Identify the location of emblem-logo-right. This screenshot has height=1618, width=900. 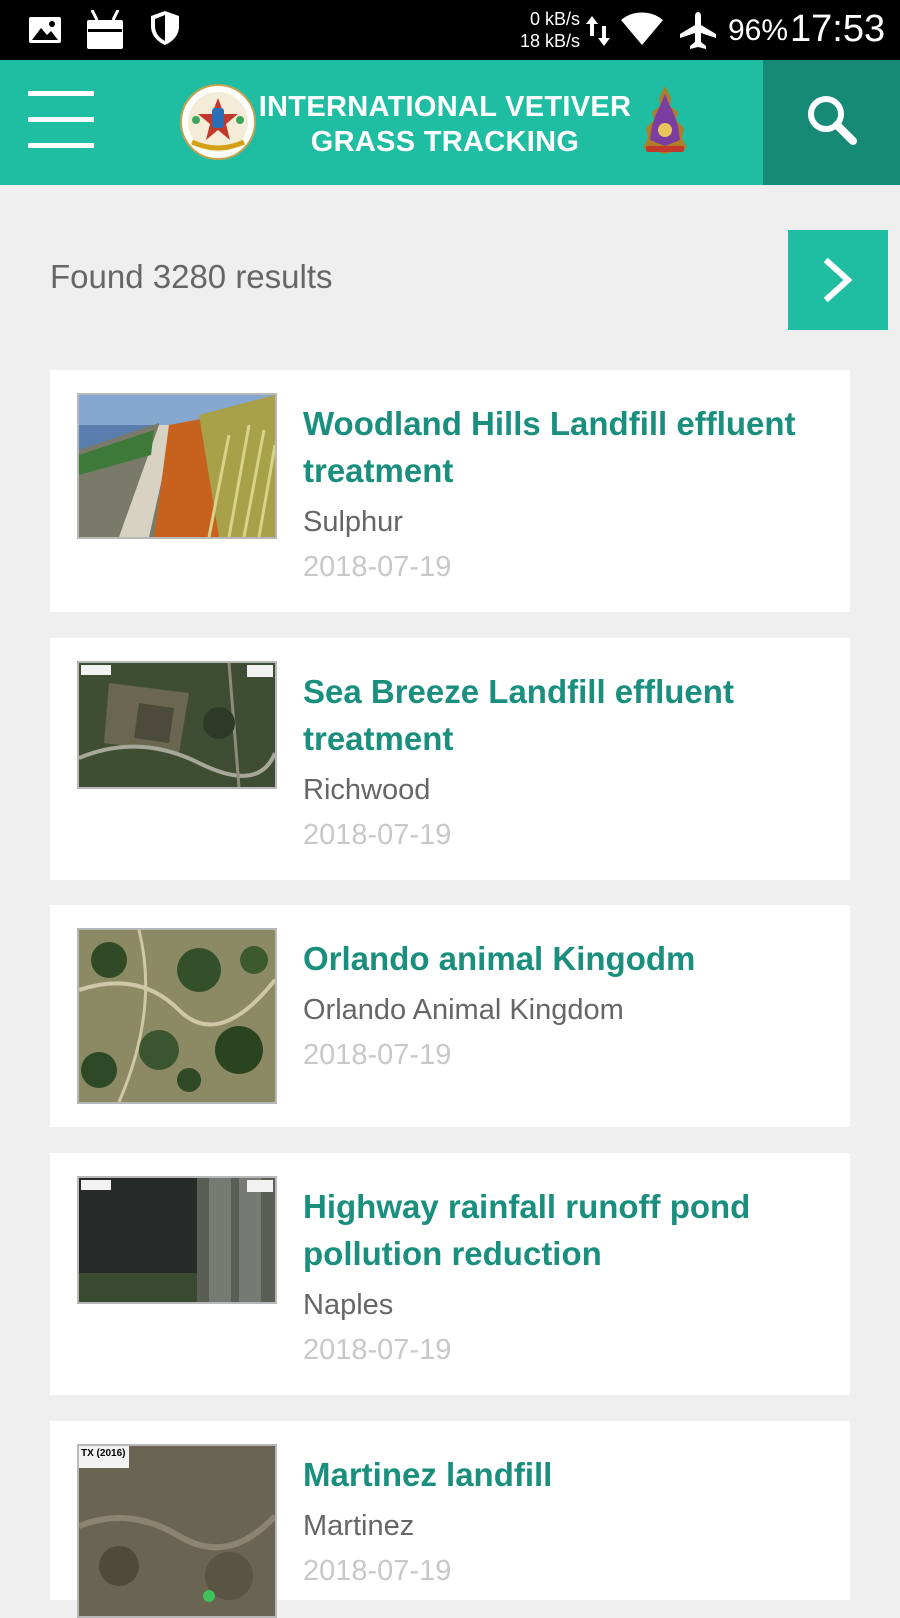
(665, 123).